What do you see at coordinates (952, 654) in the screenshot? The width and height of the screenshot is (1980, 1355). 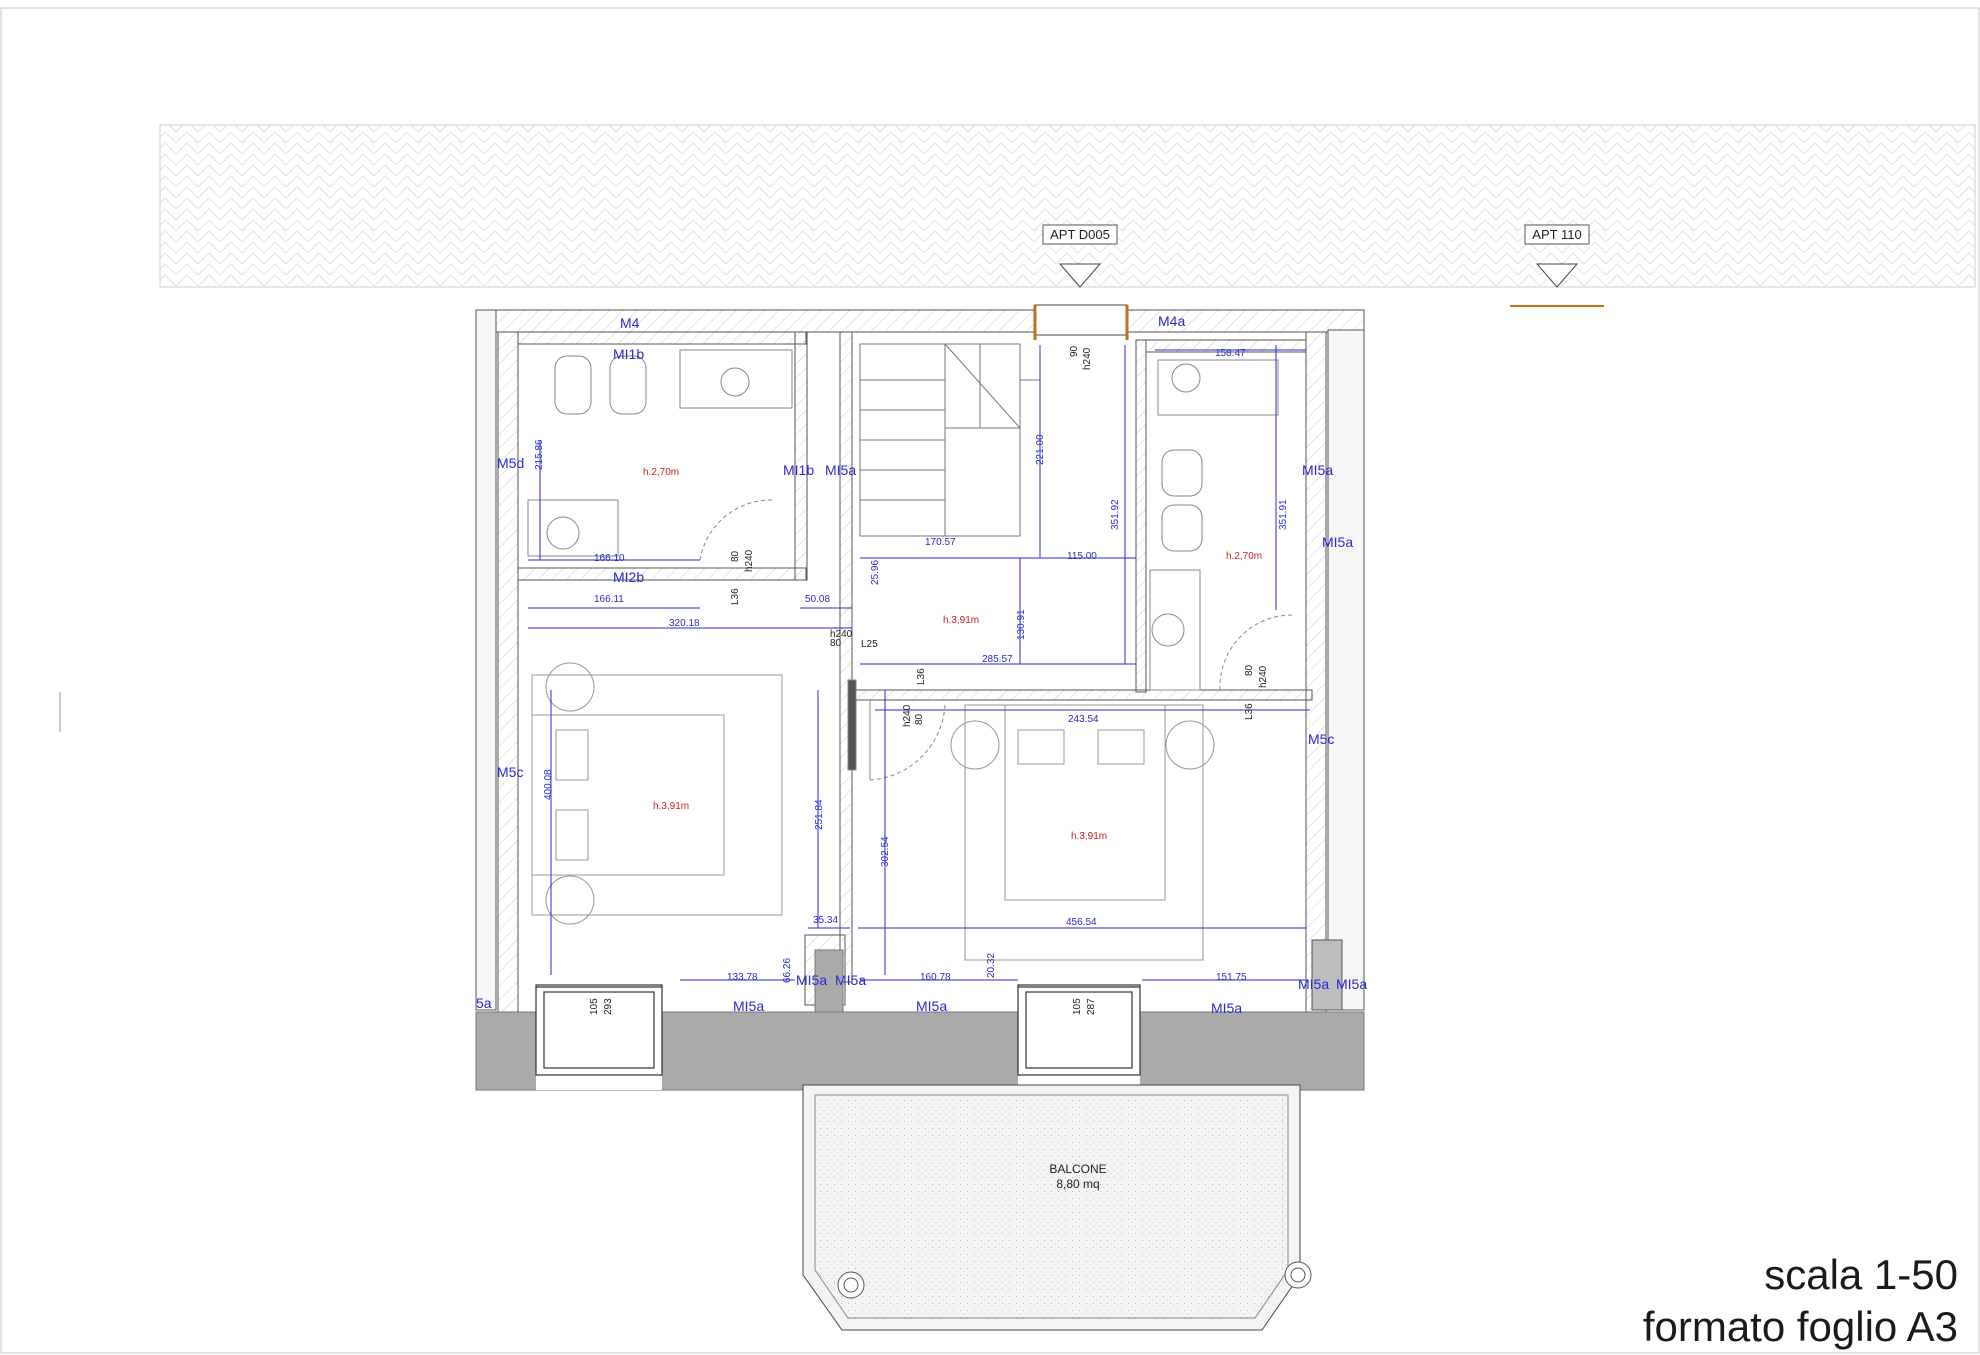 I see `room-heights: h.2,70m h.2,70m h.3,91m h.3,91m h.3,91m` at bounding box center [952, 654].